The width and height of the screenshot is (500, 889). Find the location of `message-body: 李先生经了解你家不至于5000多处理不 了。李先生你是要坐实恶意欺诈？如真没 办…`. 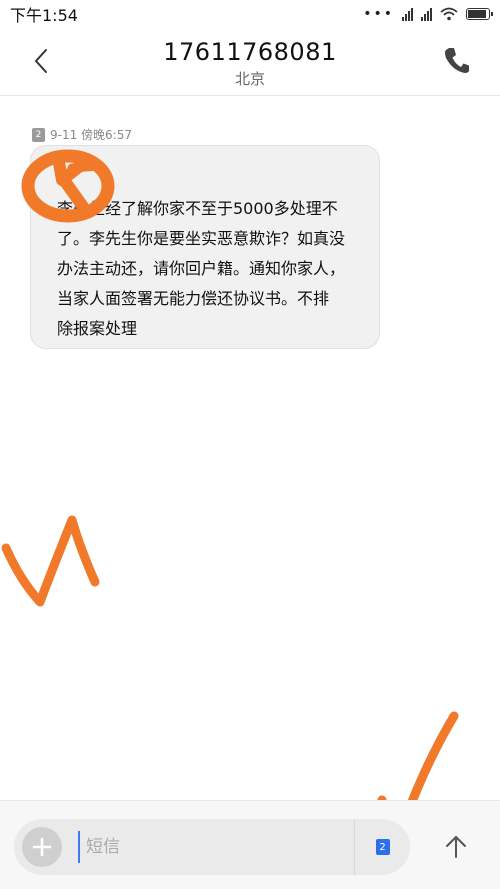

message-body: 李先生经了解你家不至于5000多处理不 了。李先生你是要坐实恶意欺诈？如真没 办… is located at coordinates (201, 268).